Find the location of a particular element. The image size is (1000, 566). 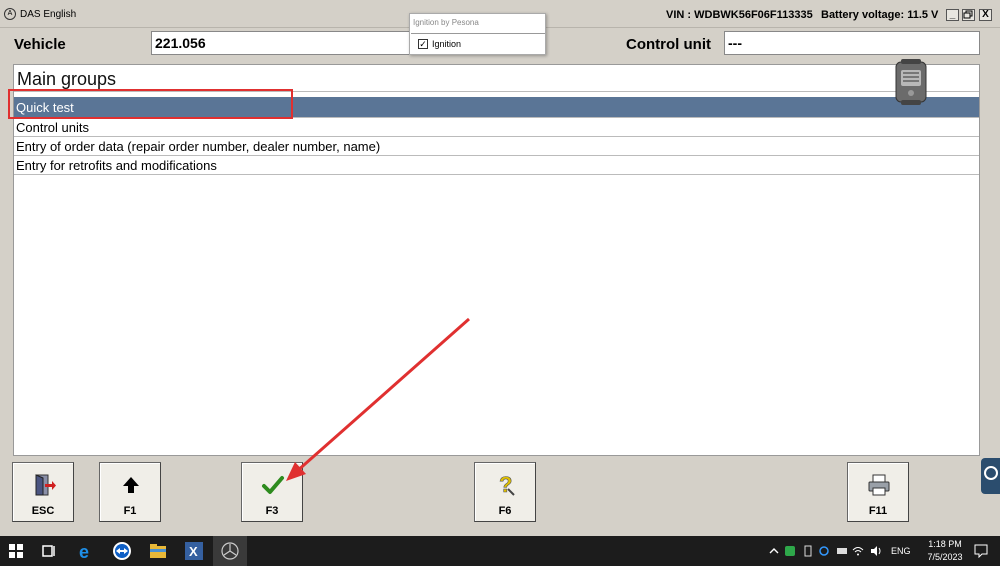

mercedes-star-icon is located at coordinates (230, 551).